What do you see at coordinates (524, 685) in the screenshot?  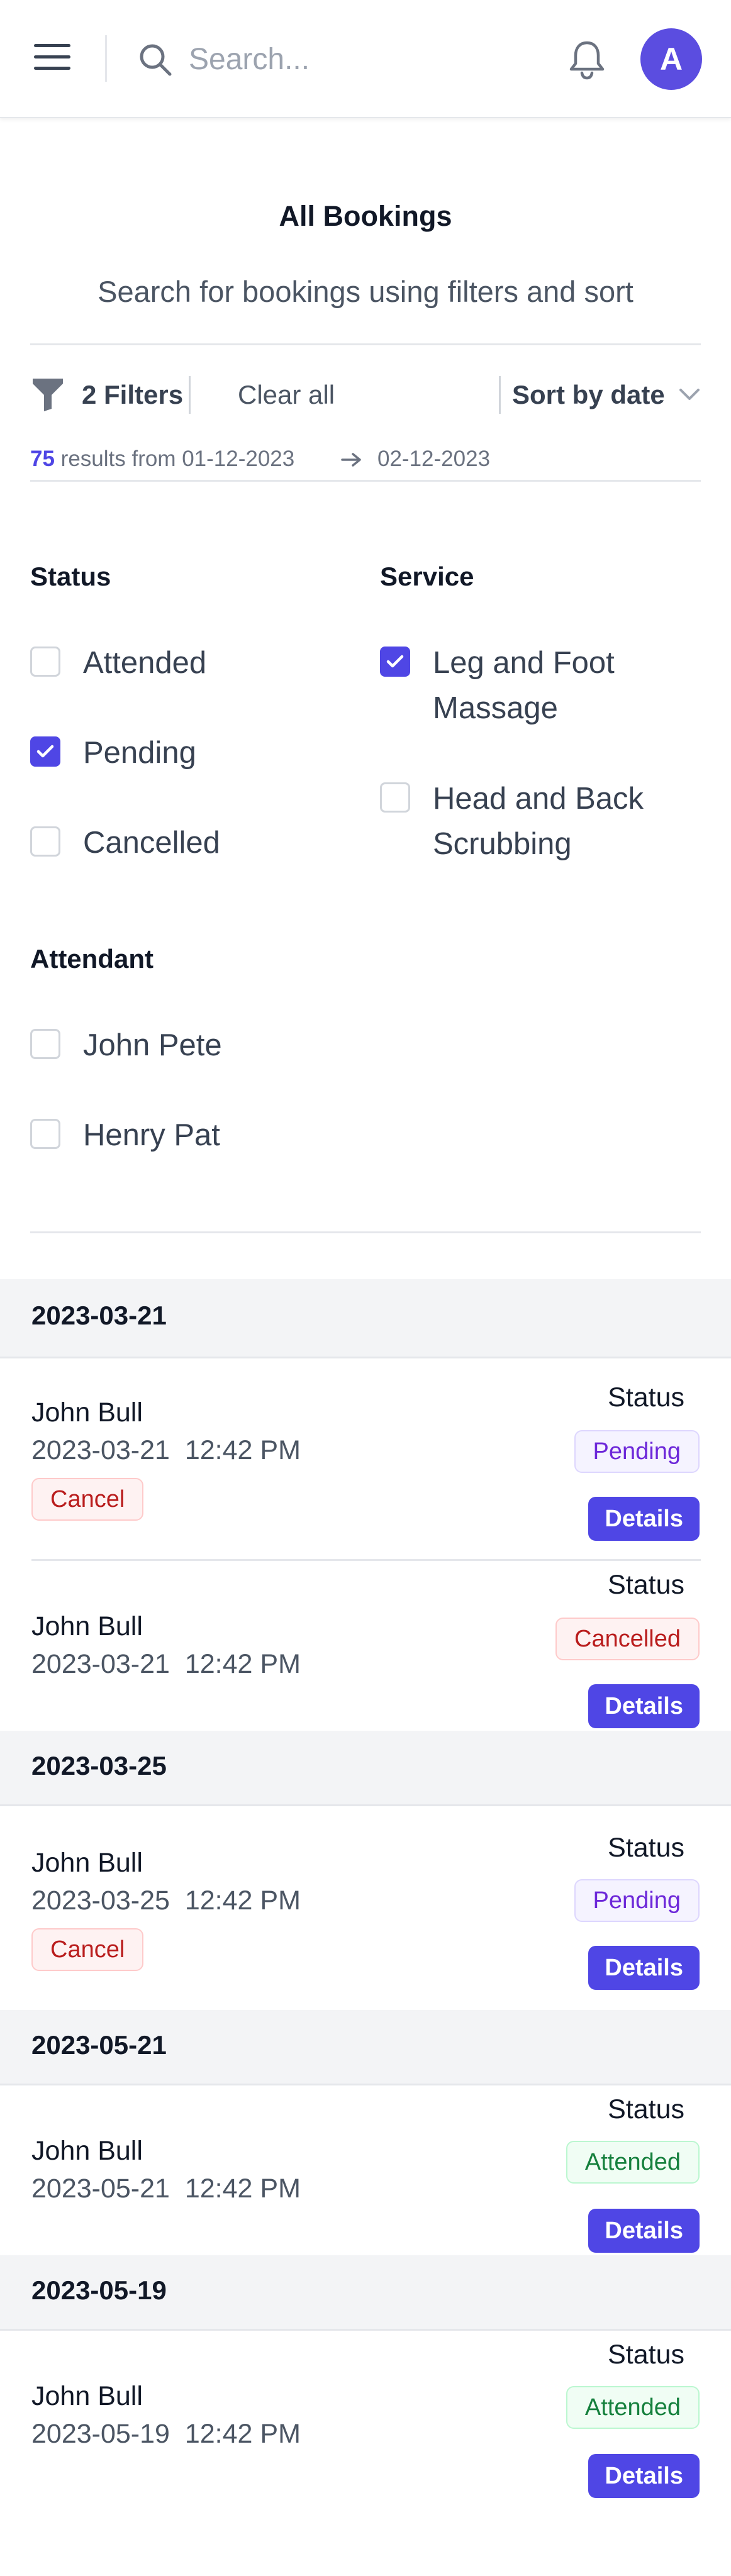 I see `option-label: Leg and Foot Massage` at bounding box center [524, 685].